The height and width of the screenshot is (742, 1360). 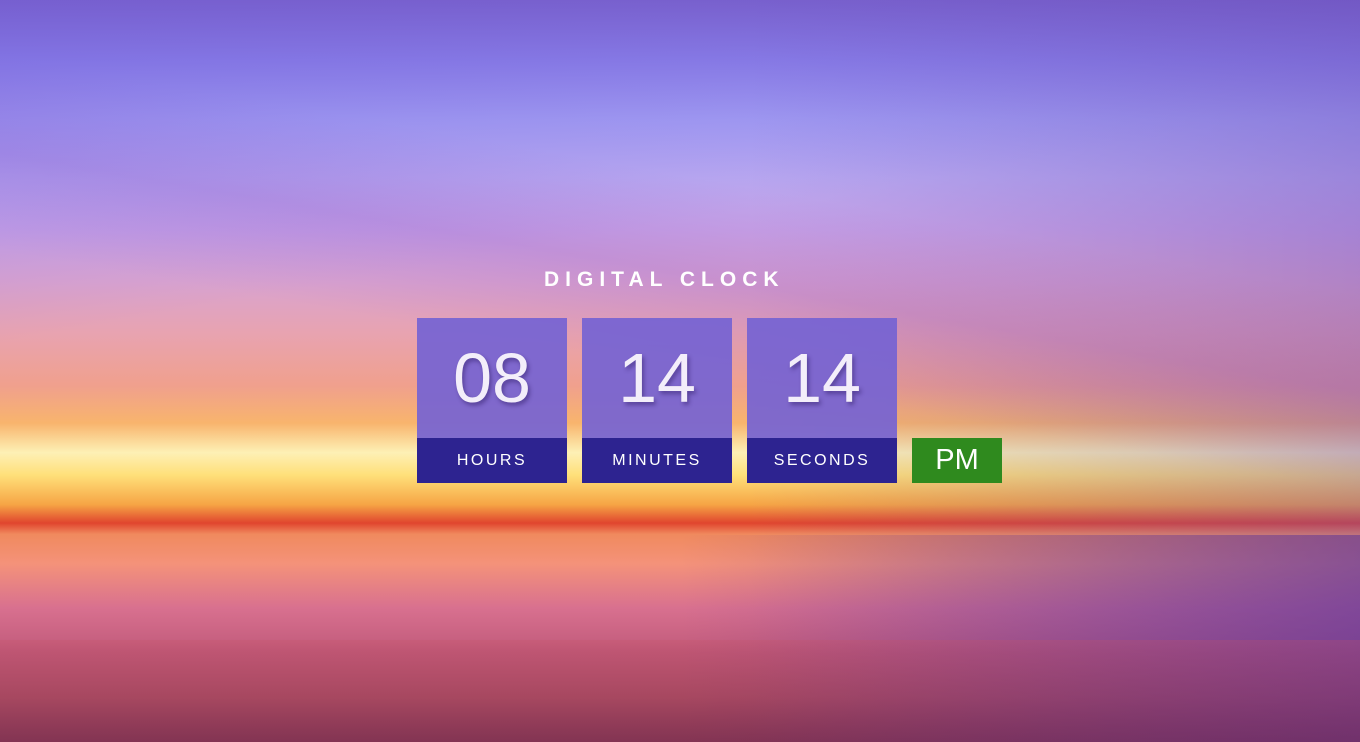 I want to click on clock-title: DIGITAL CLOCK, so click(x=664, y=279).